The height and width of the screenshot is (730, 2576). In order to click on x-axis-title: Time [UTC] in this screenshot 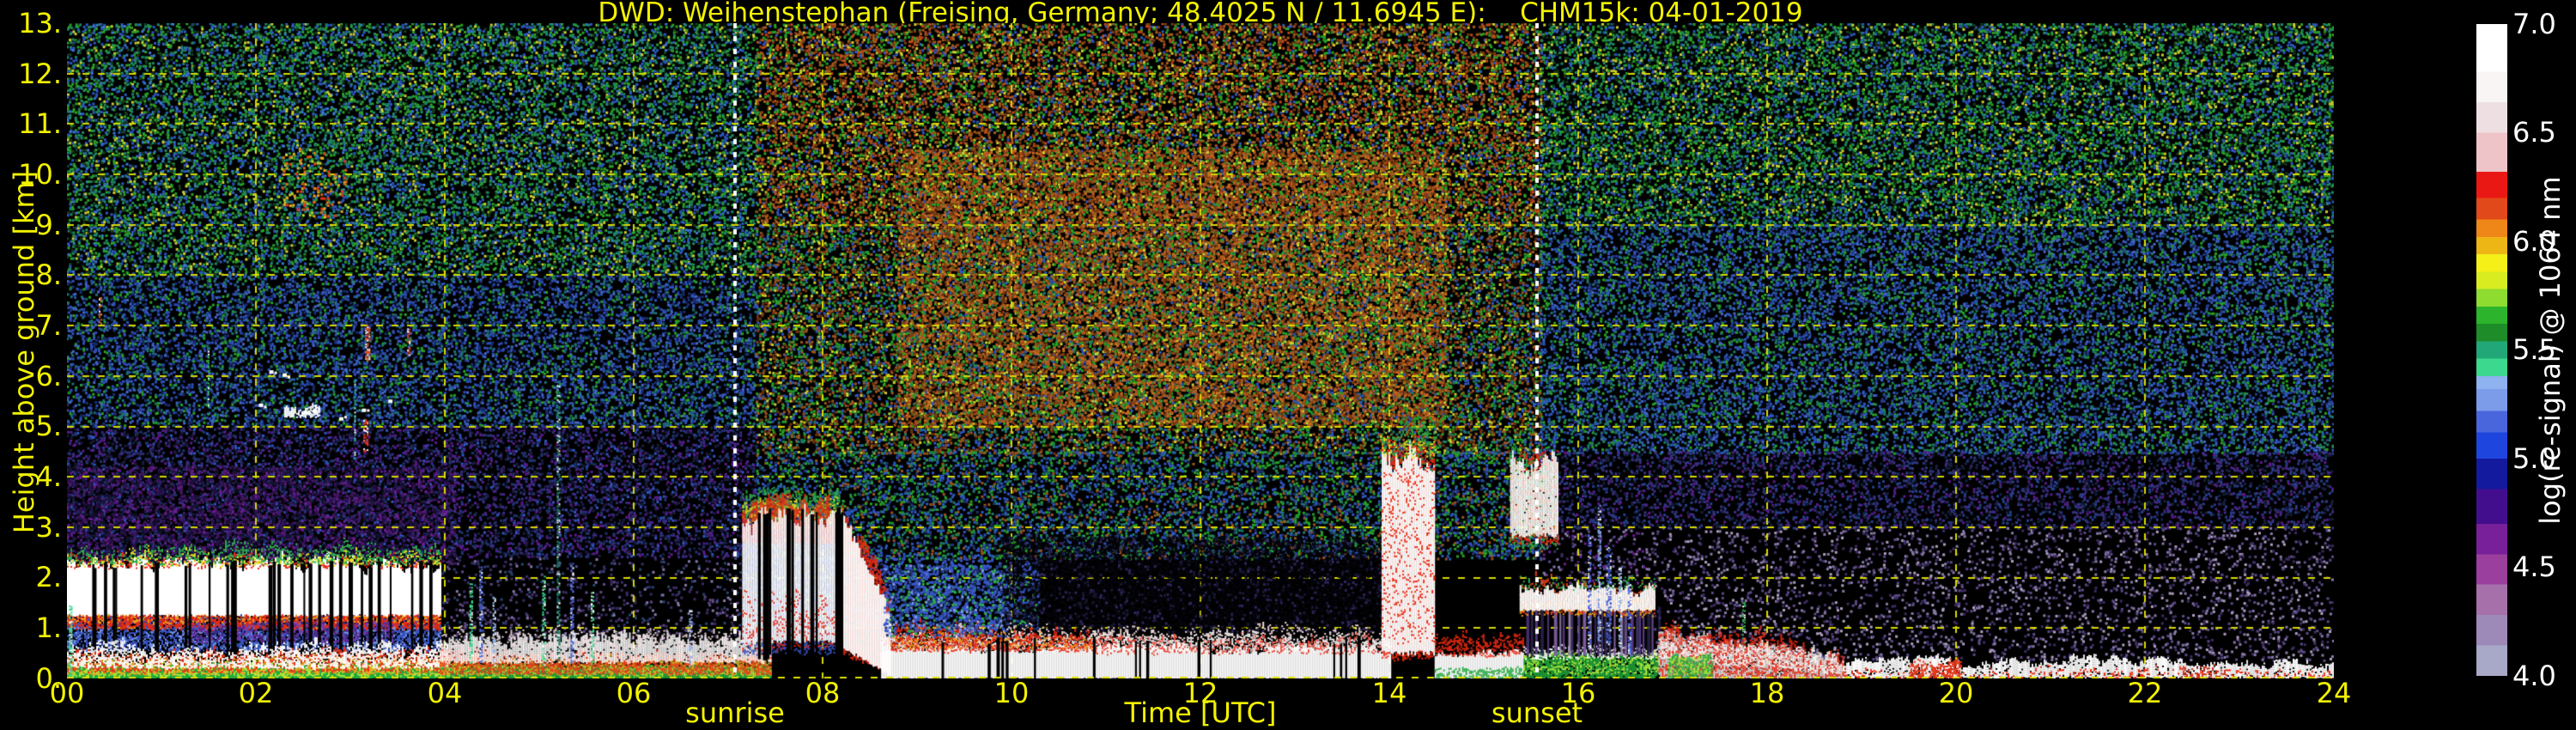, I will do `click(1200, 713)`.